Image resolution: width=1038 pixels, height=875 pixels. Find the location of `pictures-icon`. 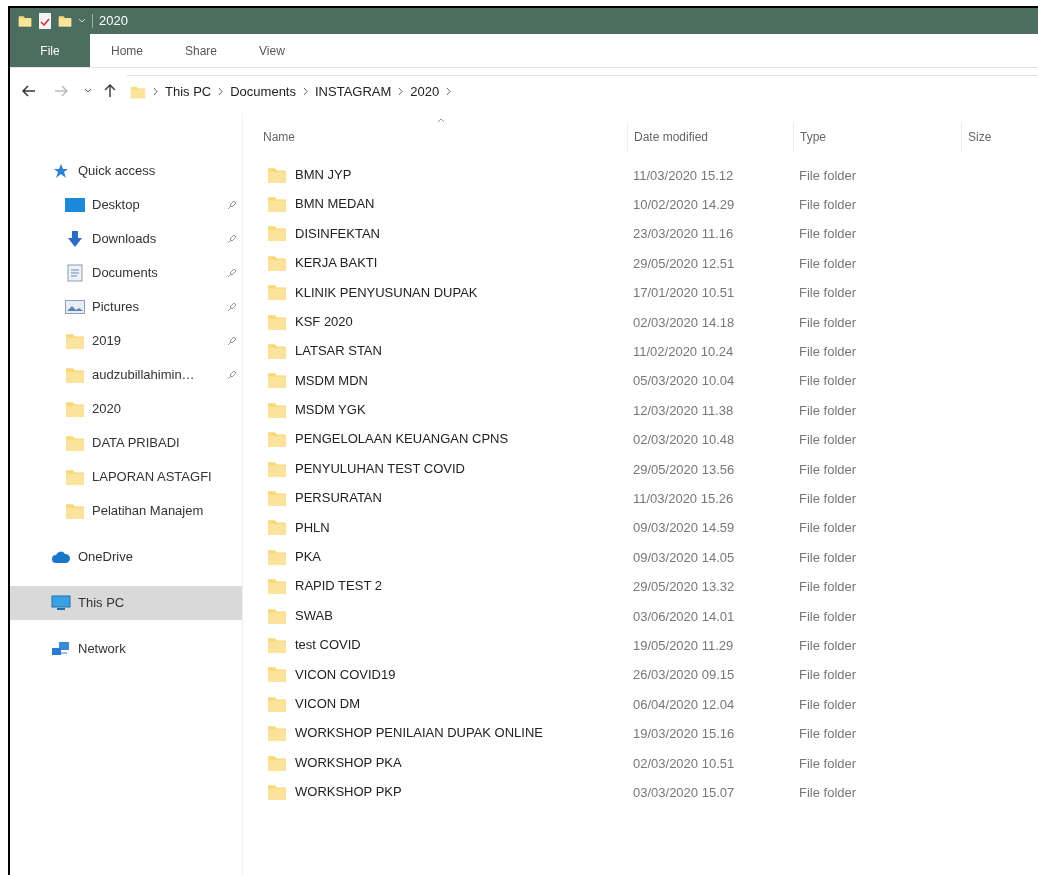

pictures-icon is located at coordinates (75, 307).